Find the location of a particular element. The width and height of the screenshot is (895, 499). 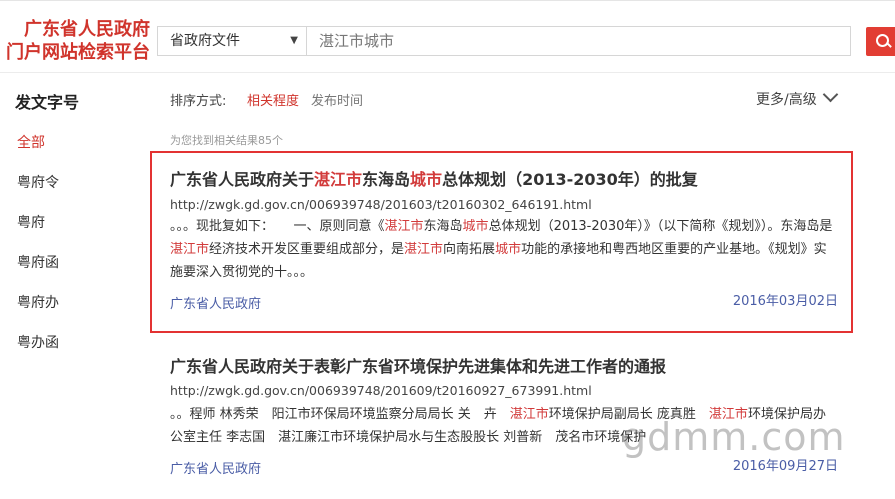

result-title-1: 广东省人民政府关于湛江市东海岛城市总体规划（2013-2030年）的批复 is located at coordinates (434, 178).